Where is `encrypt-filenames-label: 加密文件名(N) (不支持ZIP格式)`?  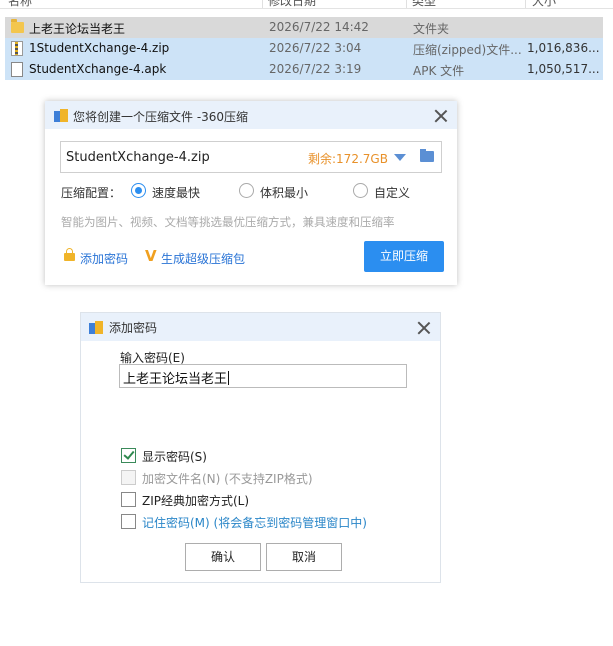
encrypt-filenames-label: 加密文件名(N) (不支持ZIP格式) is located at coordinates (227, 479).